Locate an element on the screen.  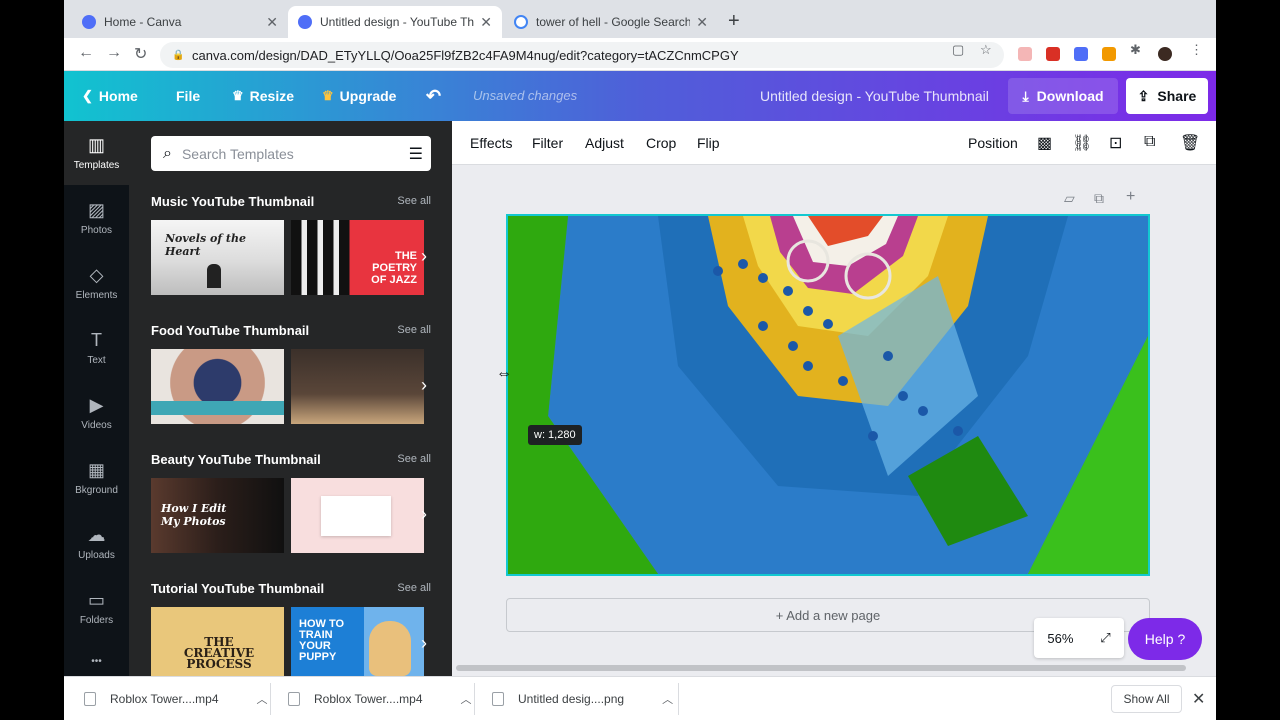
rail-item-videos: ▶ Videos is located at coordinates (96, 413).